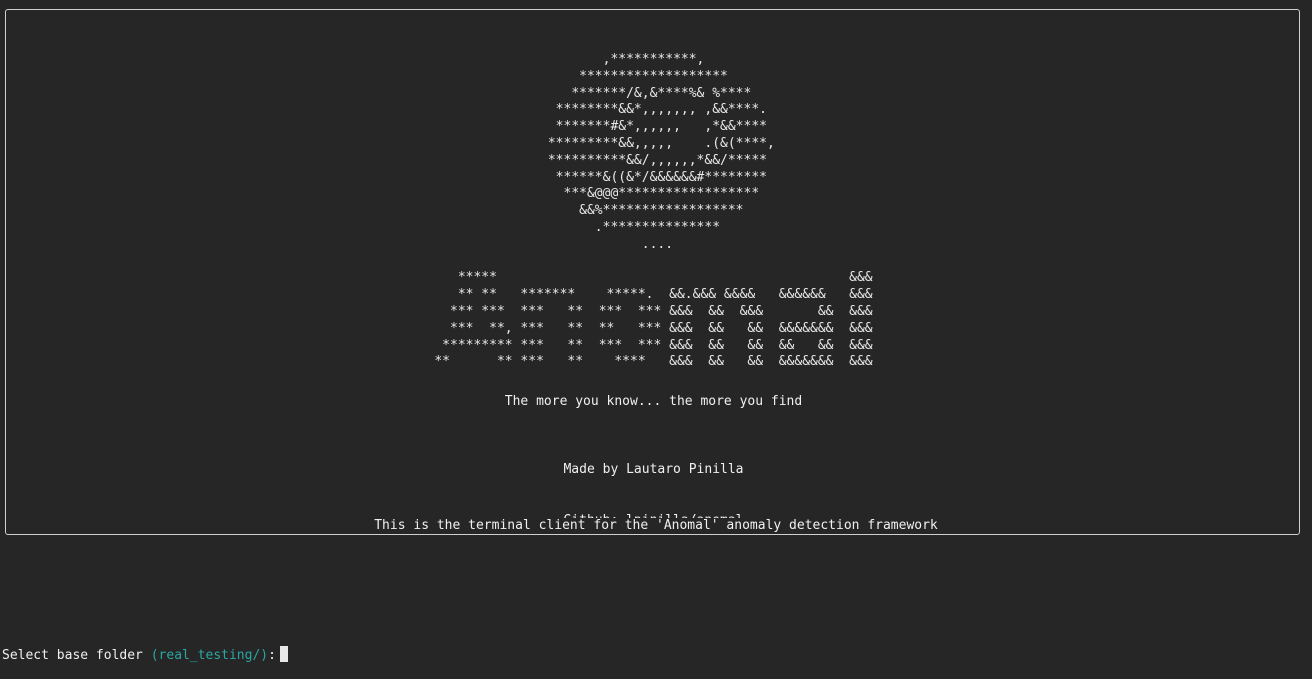  What do you see at coordinates (209, 655) in the screenshot?
I see `prompt-default-value: (real_testing/)` at bounding box center [209, 655].